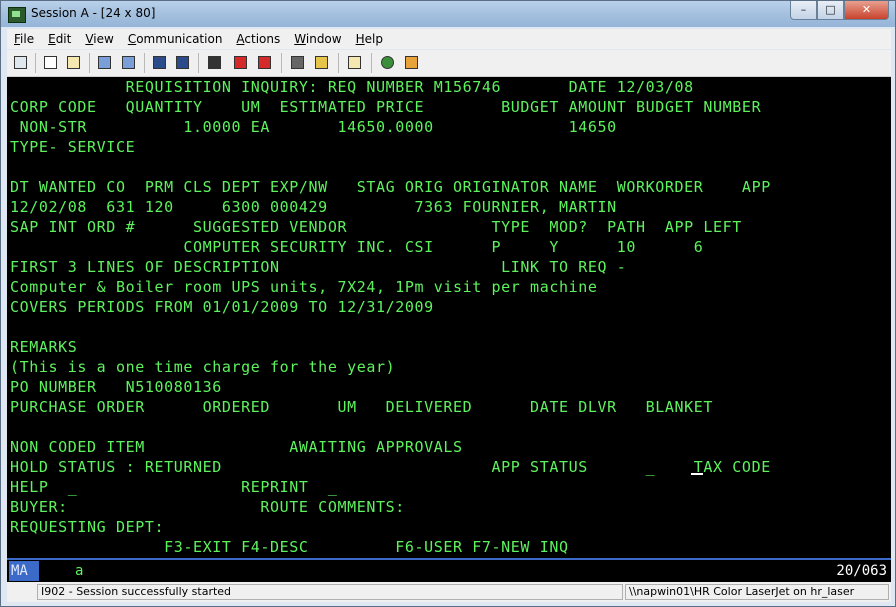 The image size is (896, 607). I want to click on menu-actions-rest: ctions, so click(262, 39).